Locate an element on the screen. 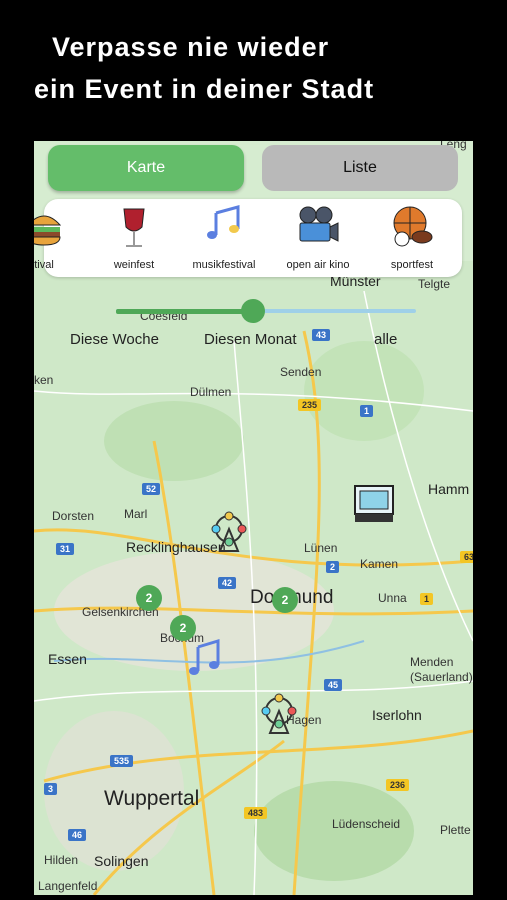  road-shield: 31 is located at coordinates (65, 549).